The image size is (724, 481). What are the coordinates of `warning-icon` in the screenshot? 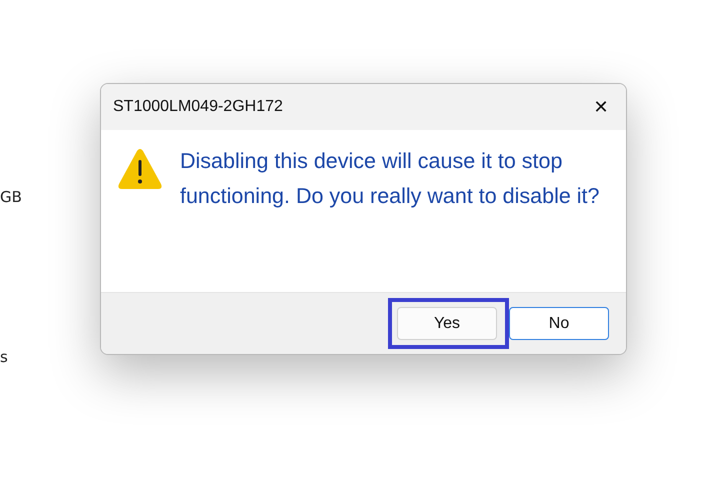 It's located at (140, 169).